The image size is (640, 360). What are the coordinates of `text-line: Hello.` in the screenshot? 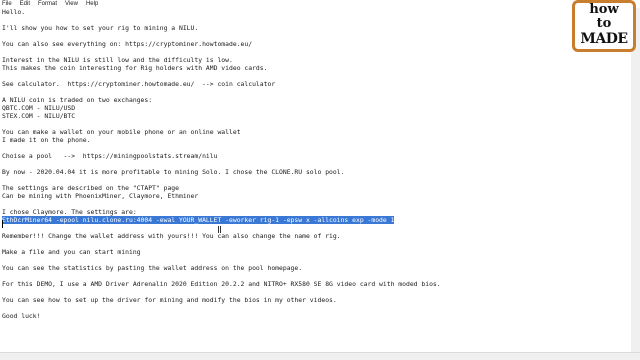 It's located at (13, 12).